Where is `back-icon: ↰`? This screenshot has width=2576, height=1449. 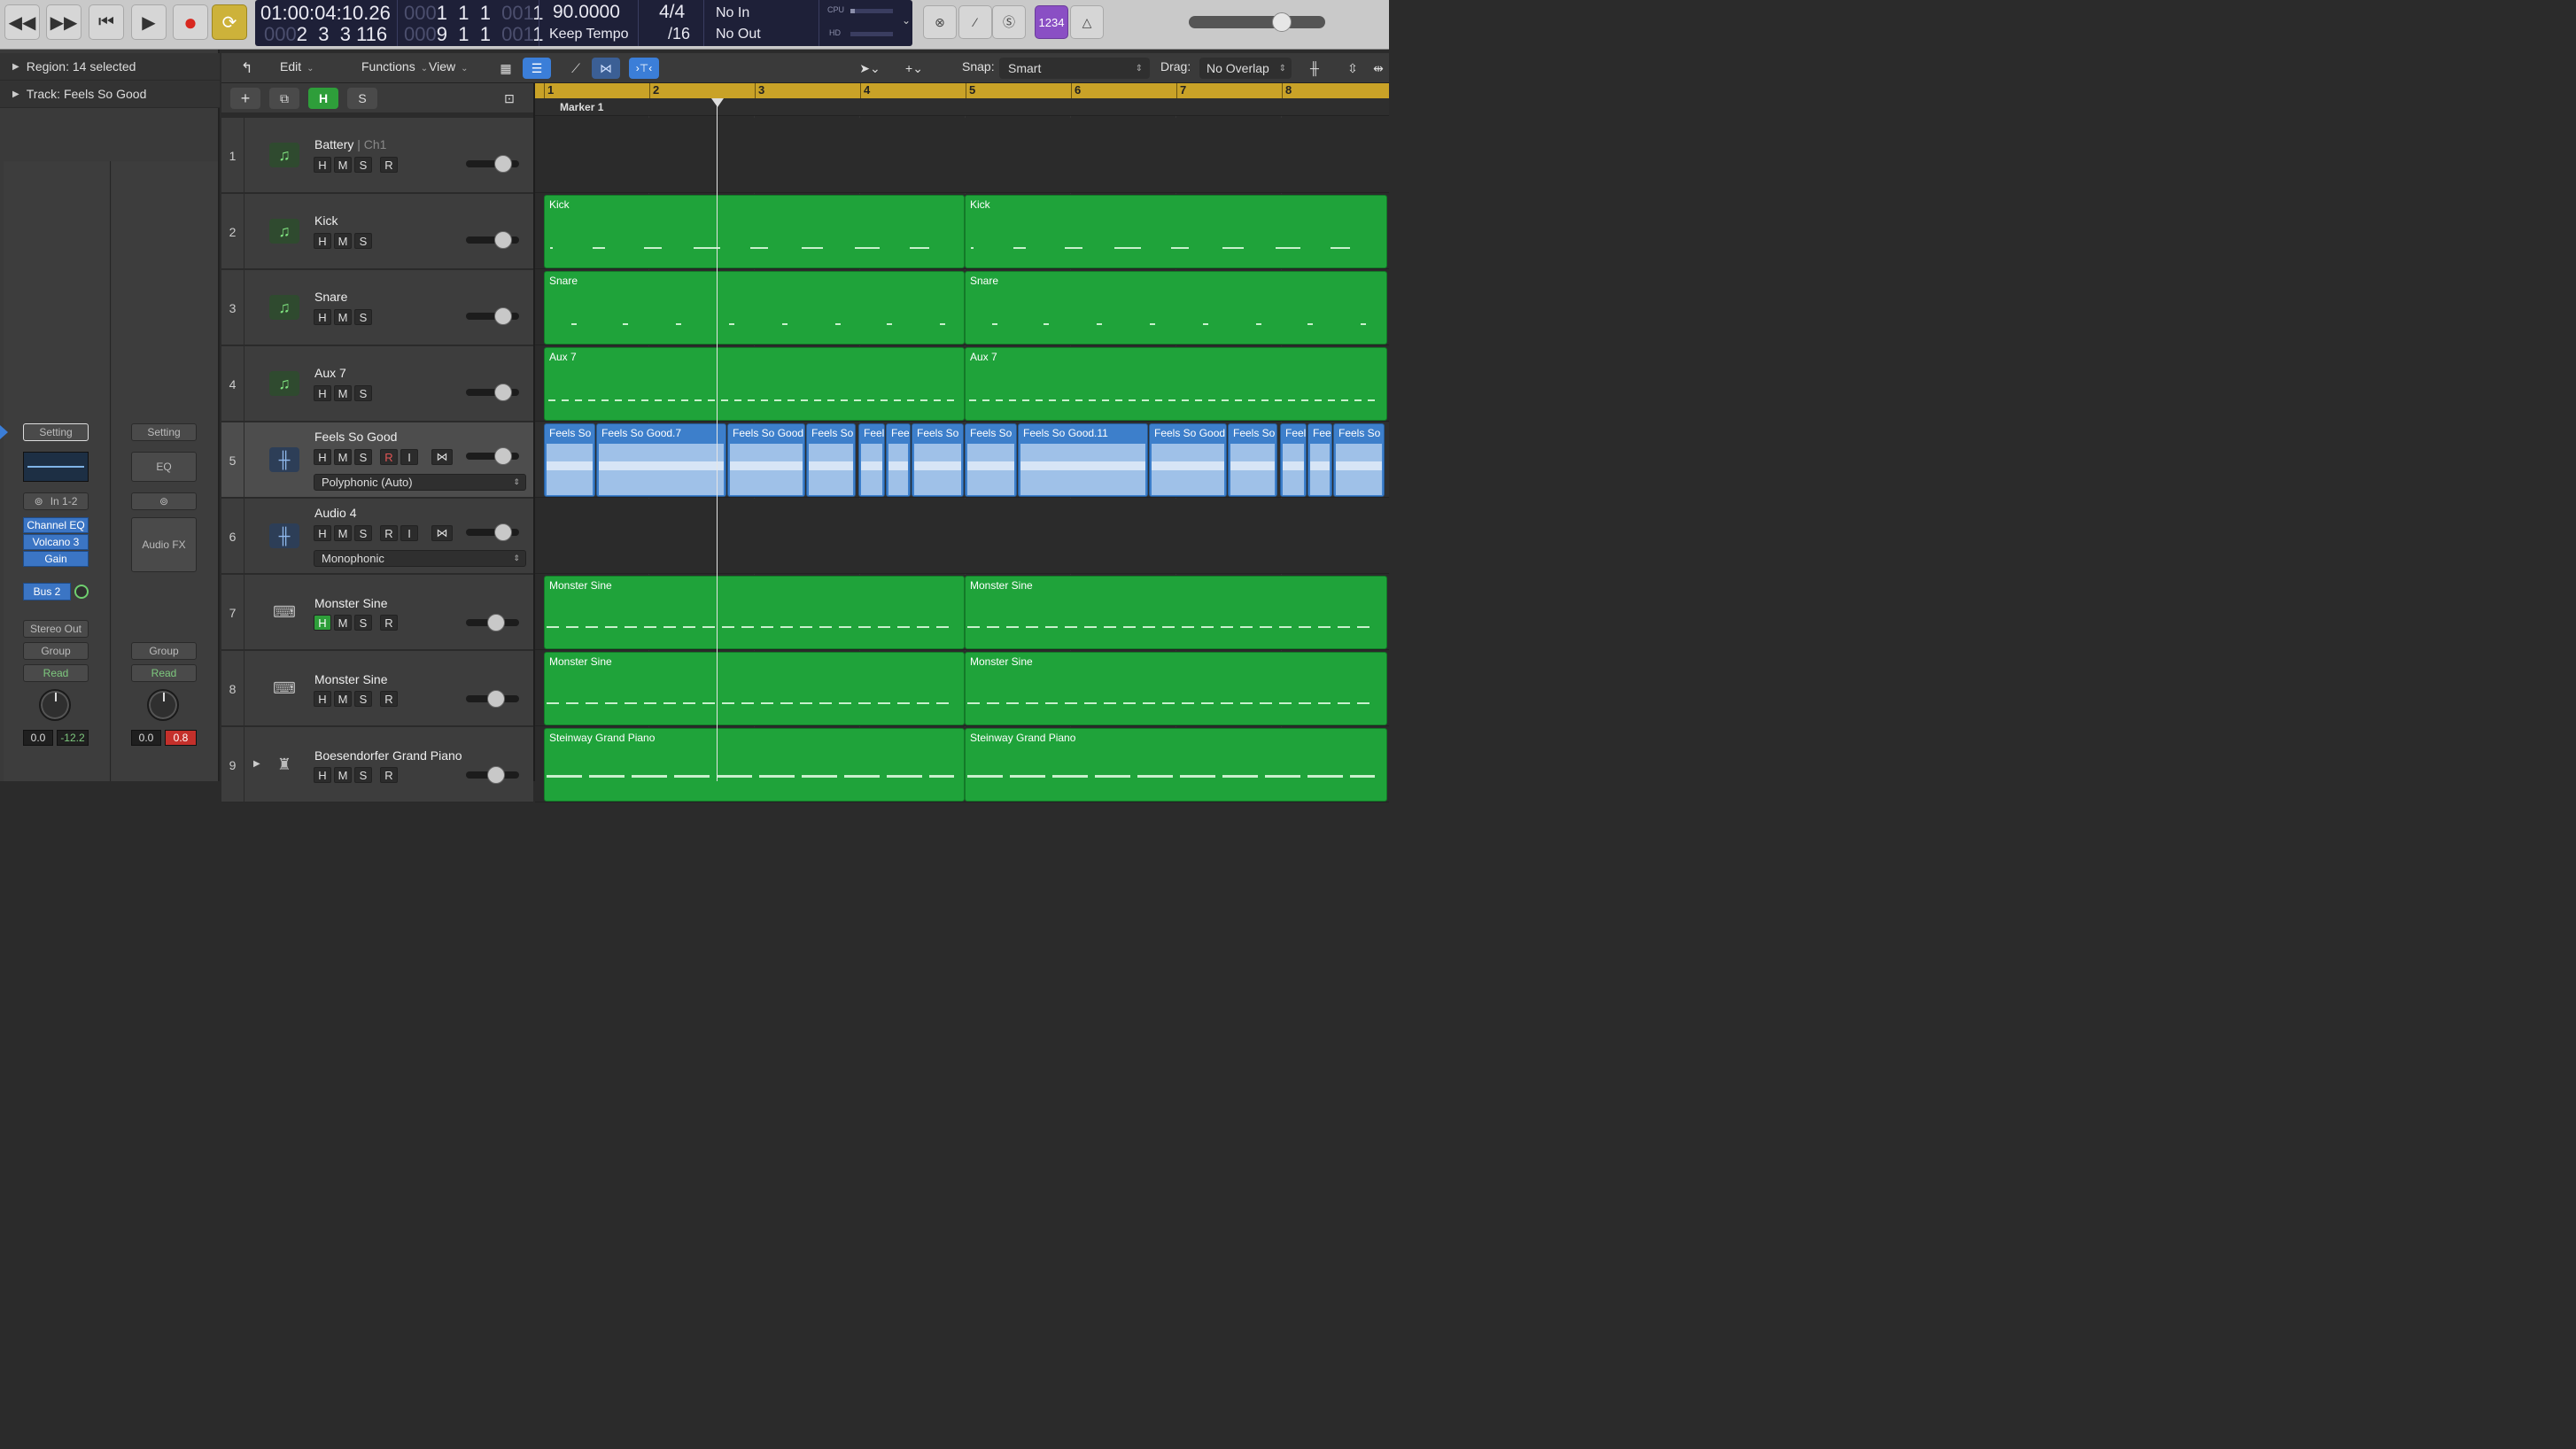
back-icon: ↰ is located at coordinates (246, 68).